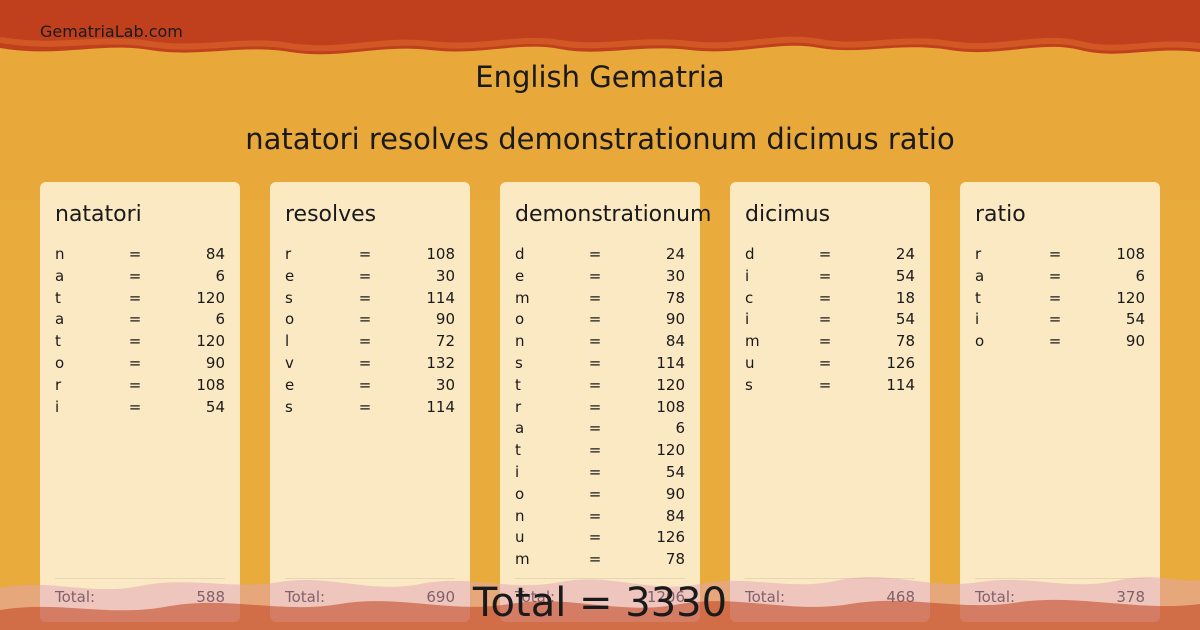 The height and width of the screenshot is (630, 1200). I want to click on letter-row: e = 30, so click(370, 386).